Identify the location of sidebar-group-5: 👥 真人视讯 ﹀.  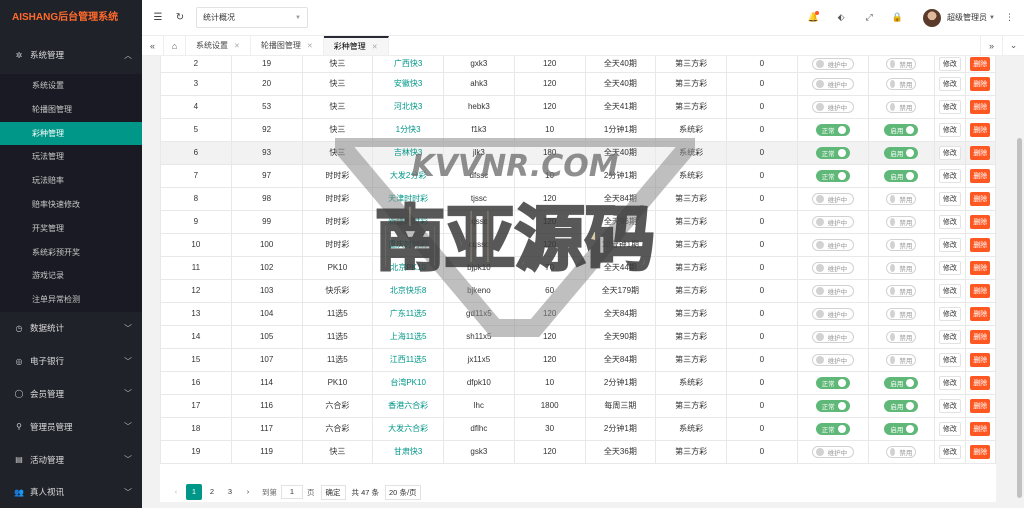
(71, 492).